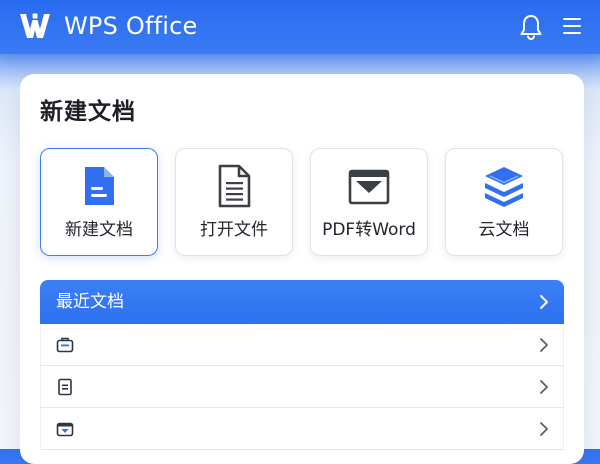 The width and height of the screenshot is (600, 464). What do you see at coordinates (504, 187) in the screenshot?
I see `cloud-docs-icon` at bounding box center [504, 187].